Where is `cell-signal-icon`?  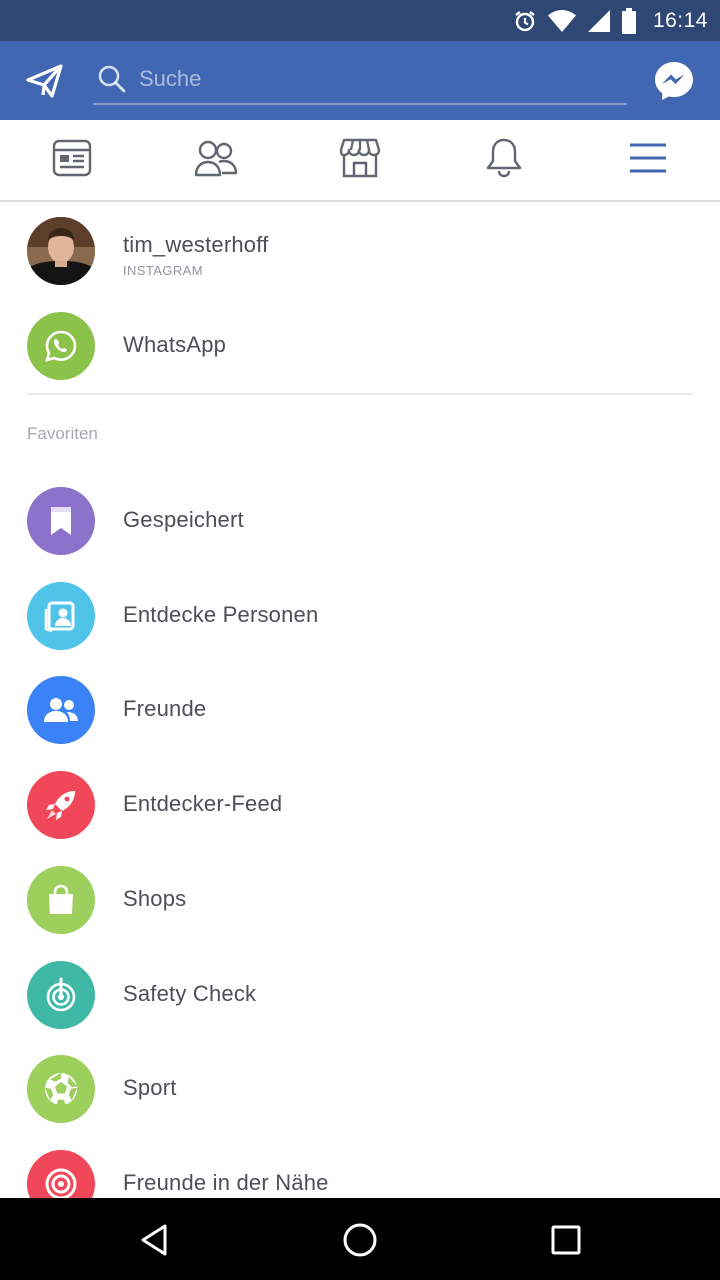 cell-signal-icon is located at coordinates (599, 21).